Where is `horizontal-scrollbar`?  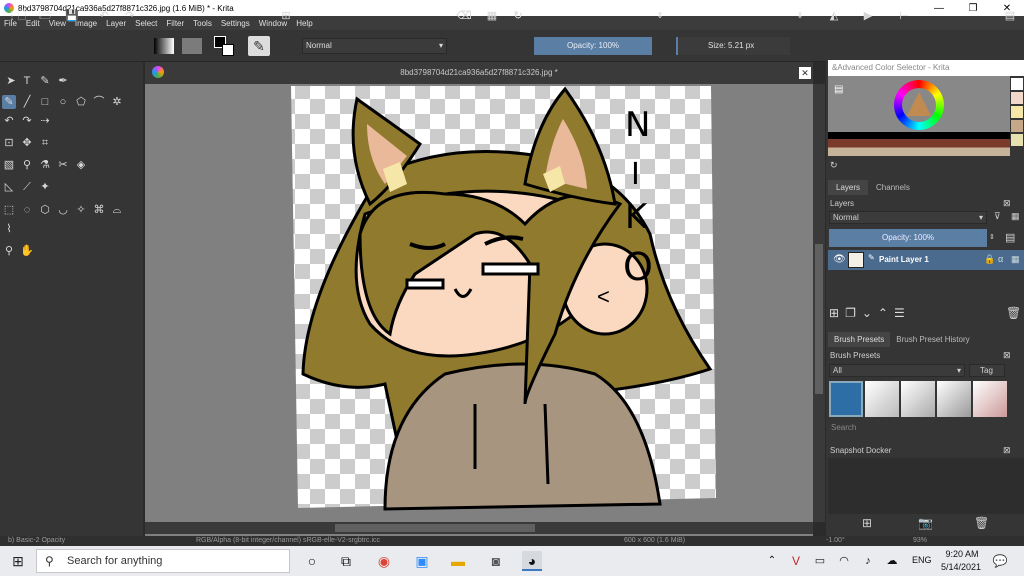
horizontal-scrollbar is located at coordinates (479, 528).